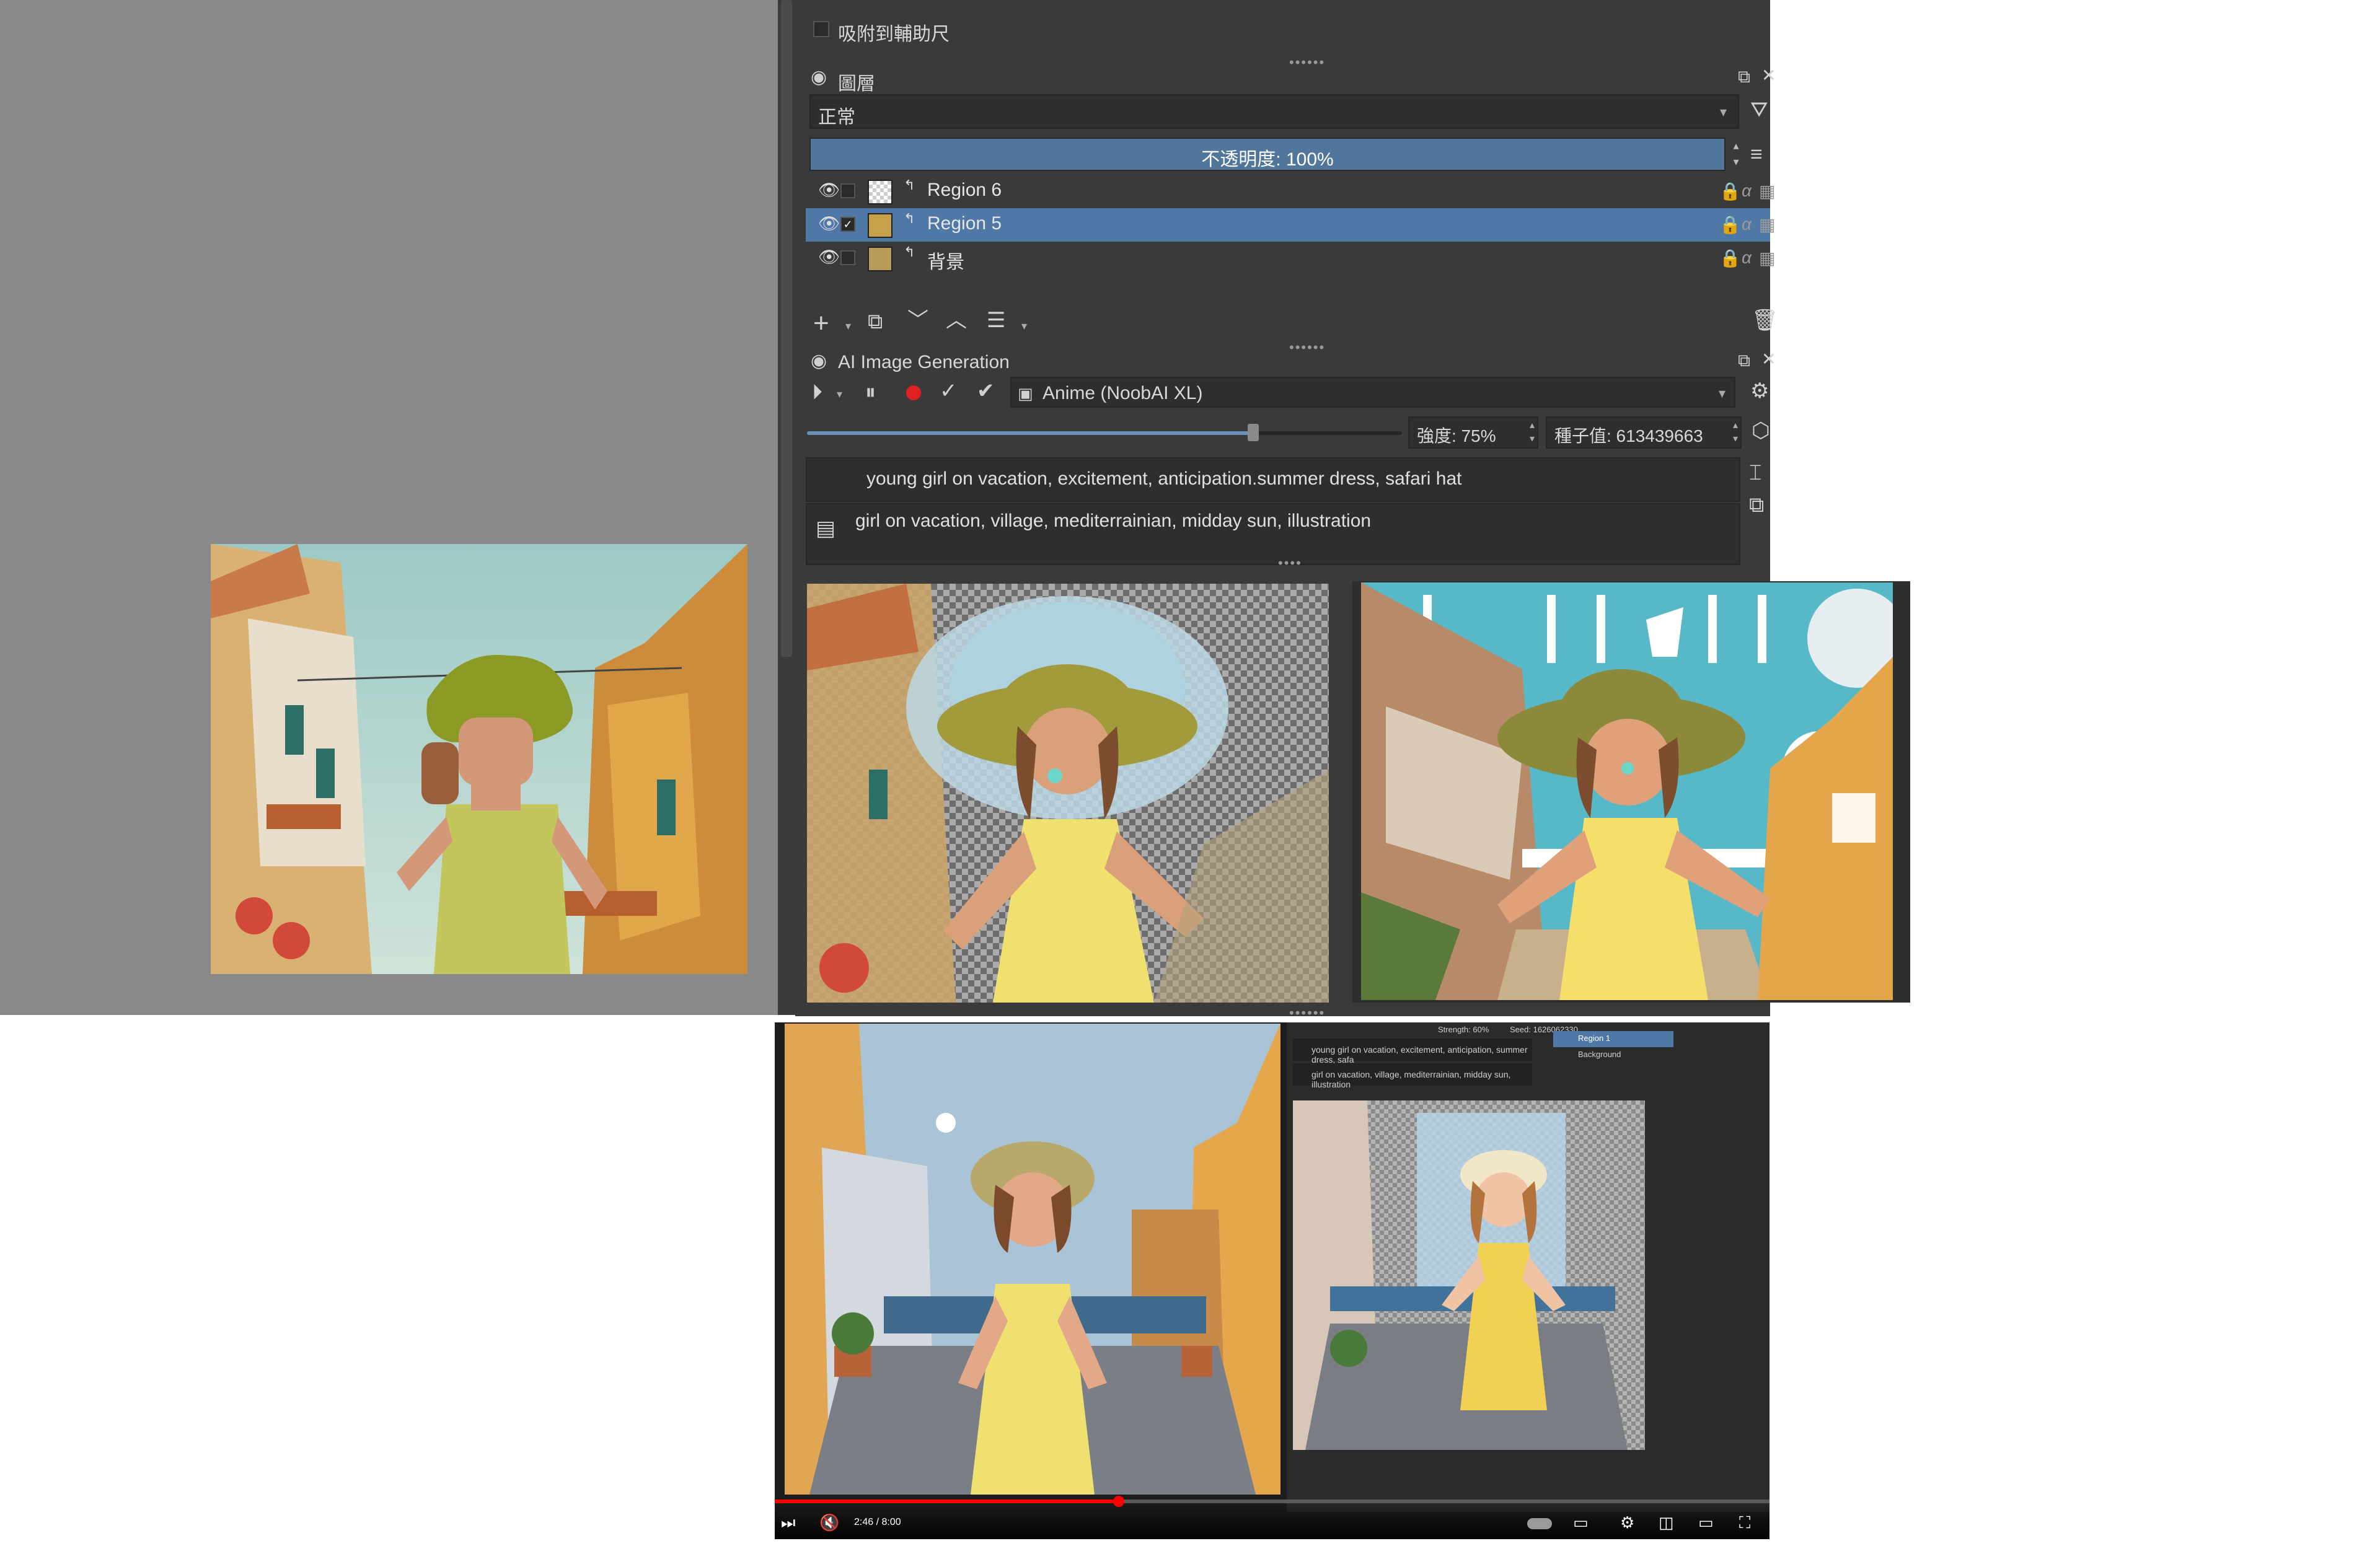 Image resolution: width=2380 pixels, height=1559 pixels. I want to click on fullscreen-icon: ⛶, so click(1744, 1523).